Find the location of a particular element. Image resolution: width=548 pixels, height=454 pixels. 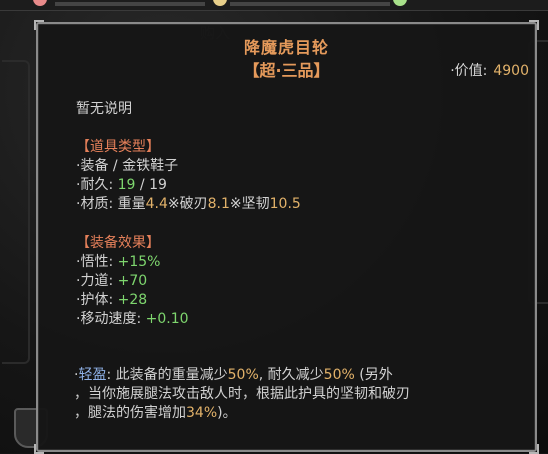

special-text: , 耐久减少 is located at coordinates (291, 375).